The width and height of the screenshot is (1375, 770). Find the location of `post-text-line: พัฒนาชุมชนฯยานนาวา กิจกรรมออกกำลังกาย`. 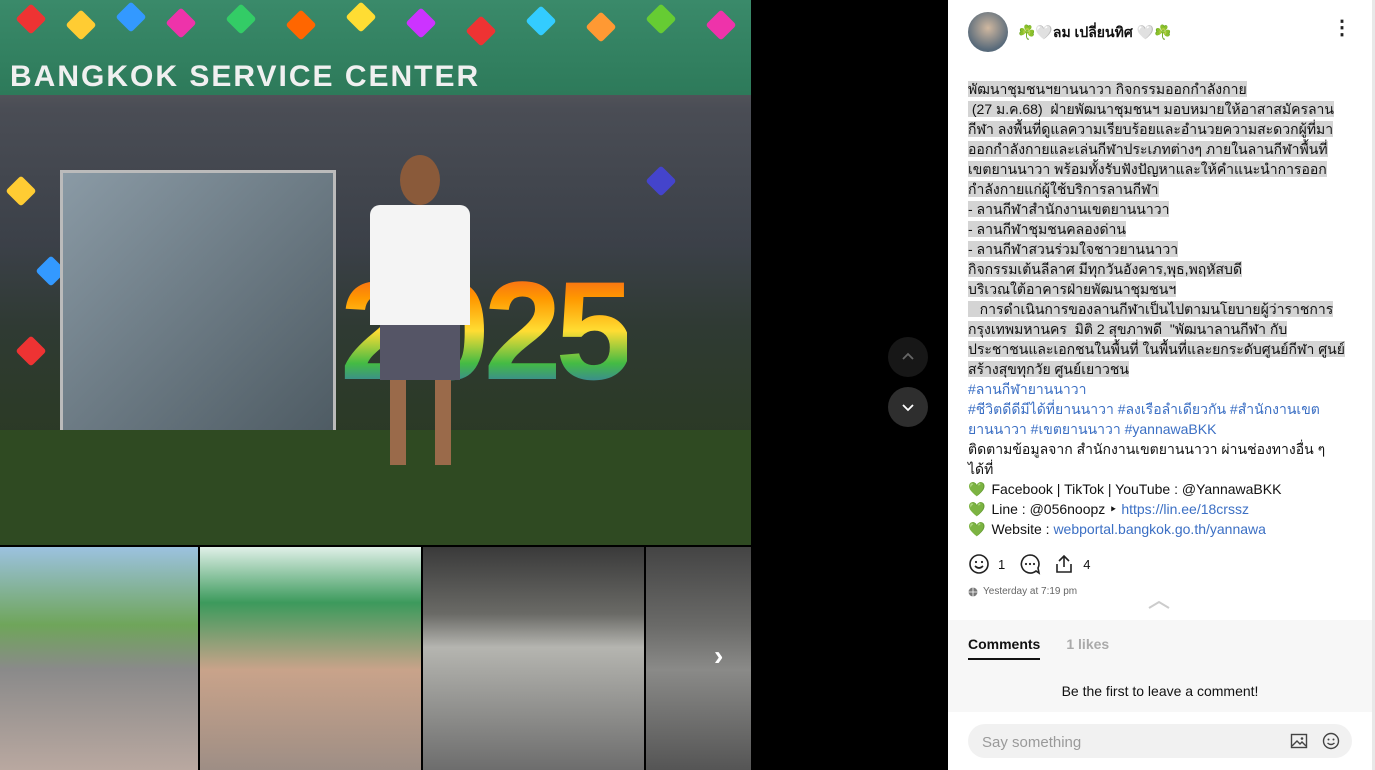

post-text-line: พัฒนาชุมชนฯยานนาวา กิจกรรมออกกำลังกาย is located at coordinates (1153, 89).